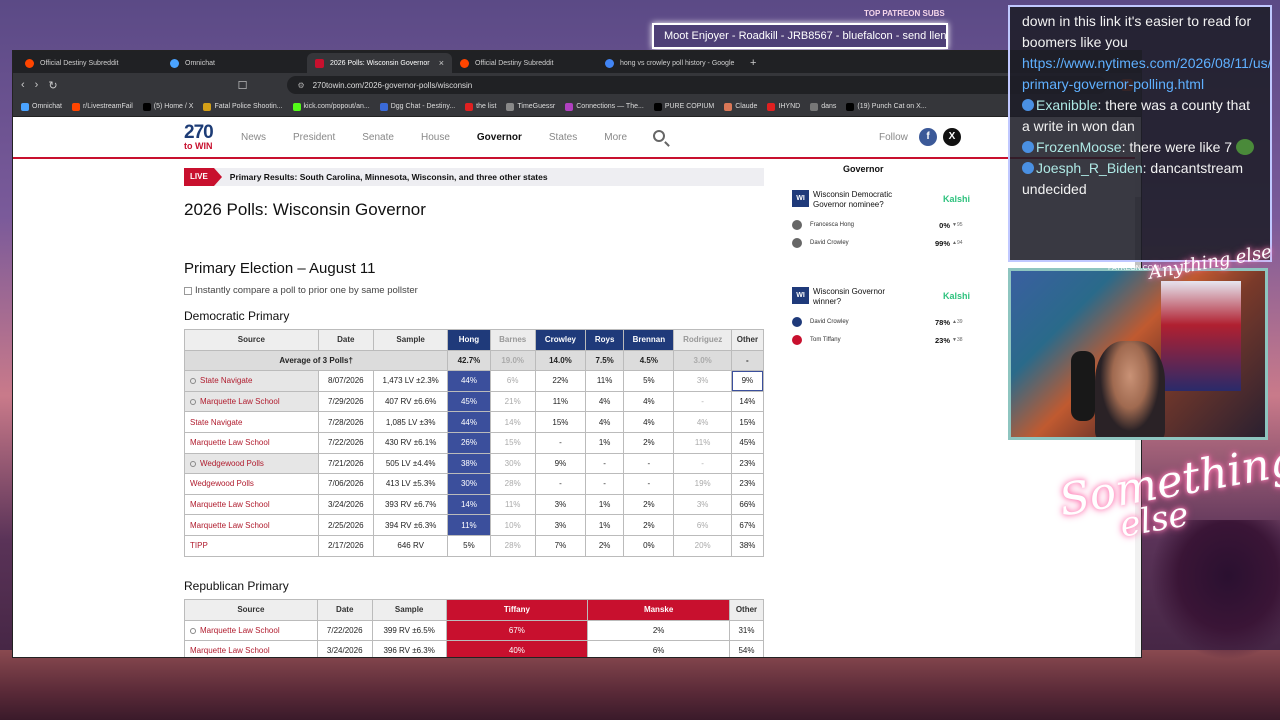  I want to click on tab-destiny-subreddit-2: Official Destiny Subreddit, so click(524, 63).